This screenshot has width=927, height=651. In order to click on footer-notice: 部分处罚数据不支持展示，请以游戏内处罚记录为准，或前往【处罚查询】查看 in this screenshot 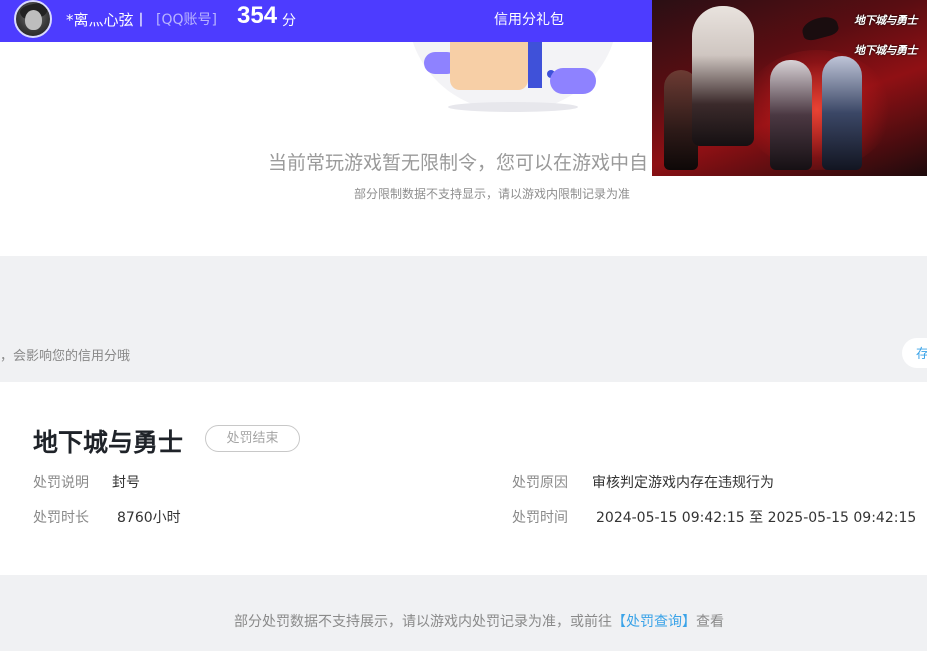, I will do `click(479, 621)`.